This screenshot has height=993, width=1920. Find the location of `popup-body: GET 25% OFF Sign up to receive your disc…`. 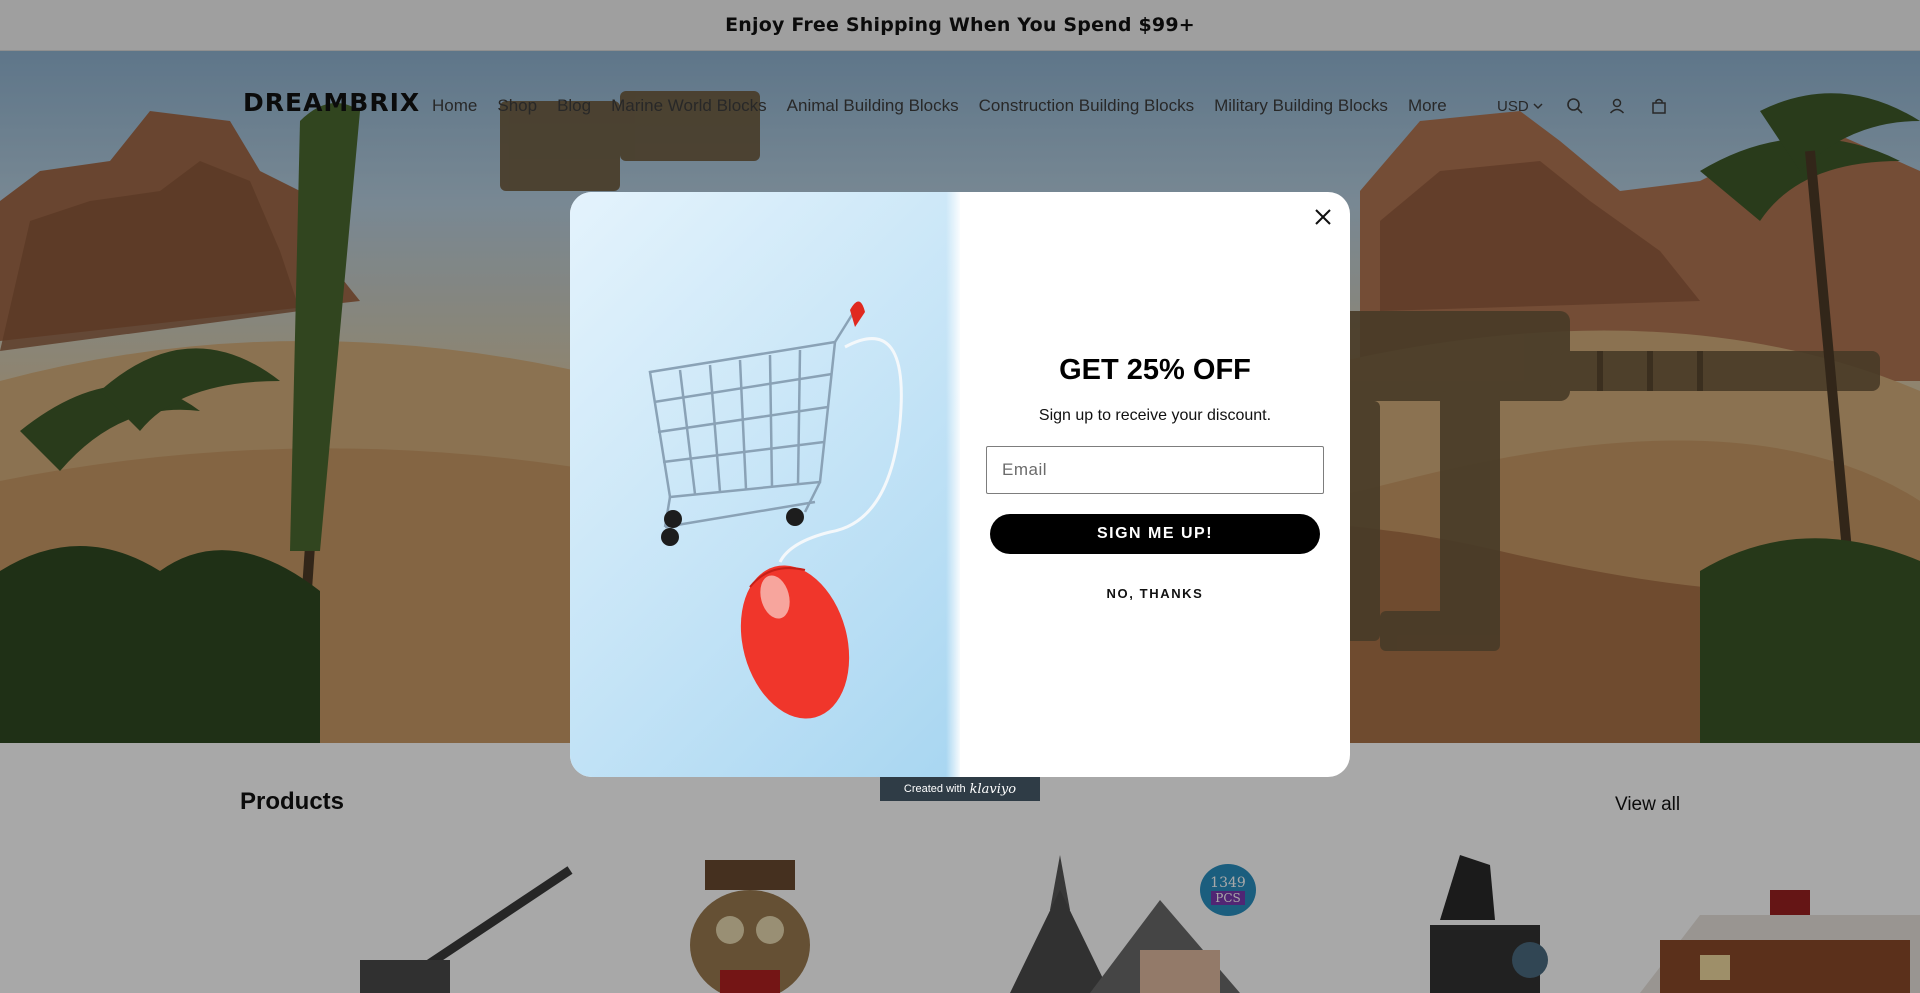

popup-body: GET 25% OFF Sign up to receive your disc… is located at coordinates (1155, 484).